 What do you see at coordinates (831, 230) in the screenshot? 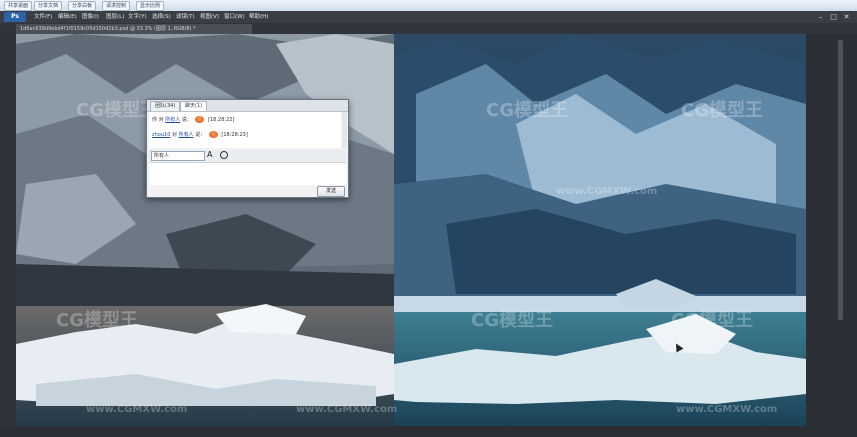
I see `right-panel` at bounding box center [831, 230].